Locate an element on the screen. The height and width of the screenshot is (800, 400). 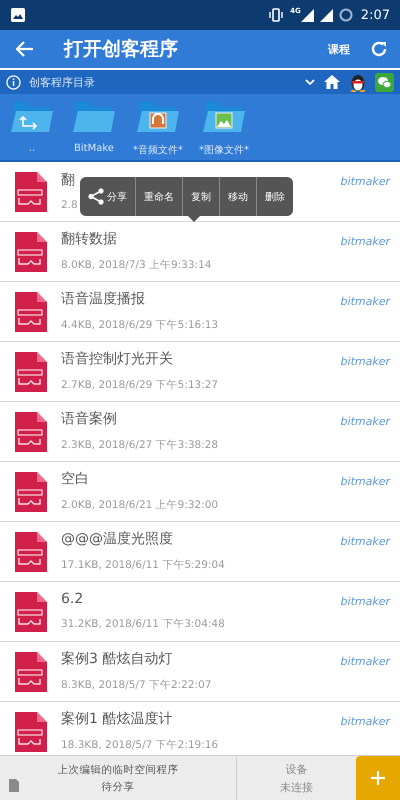
plus-icon is located at coordinates (378, 778).